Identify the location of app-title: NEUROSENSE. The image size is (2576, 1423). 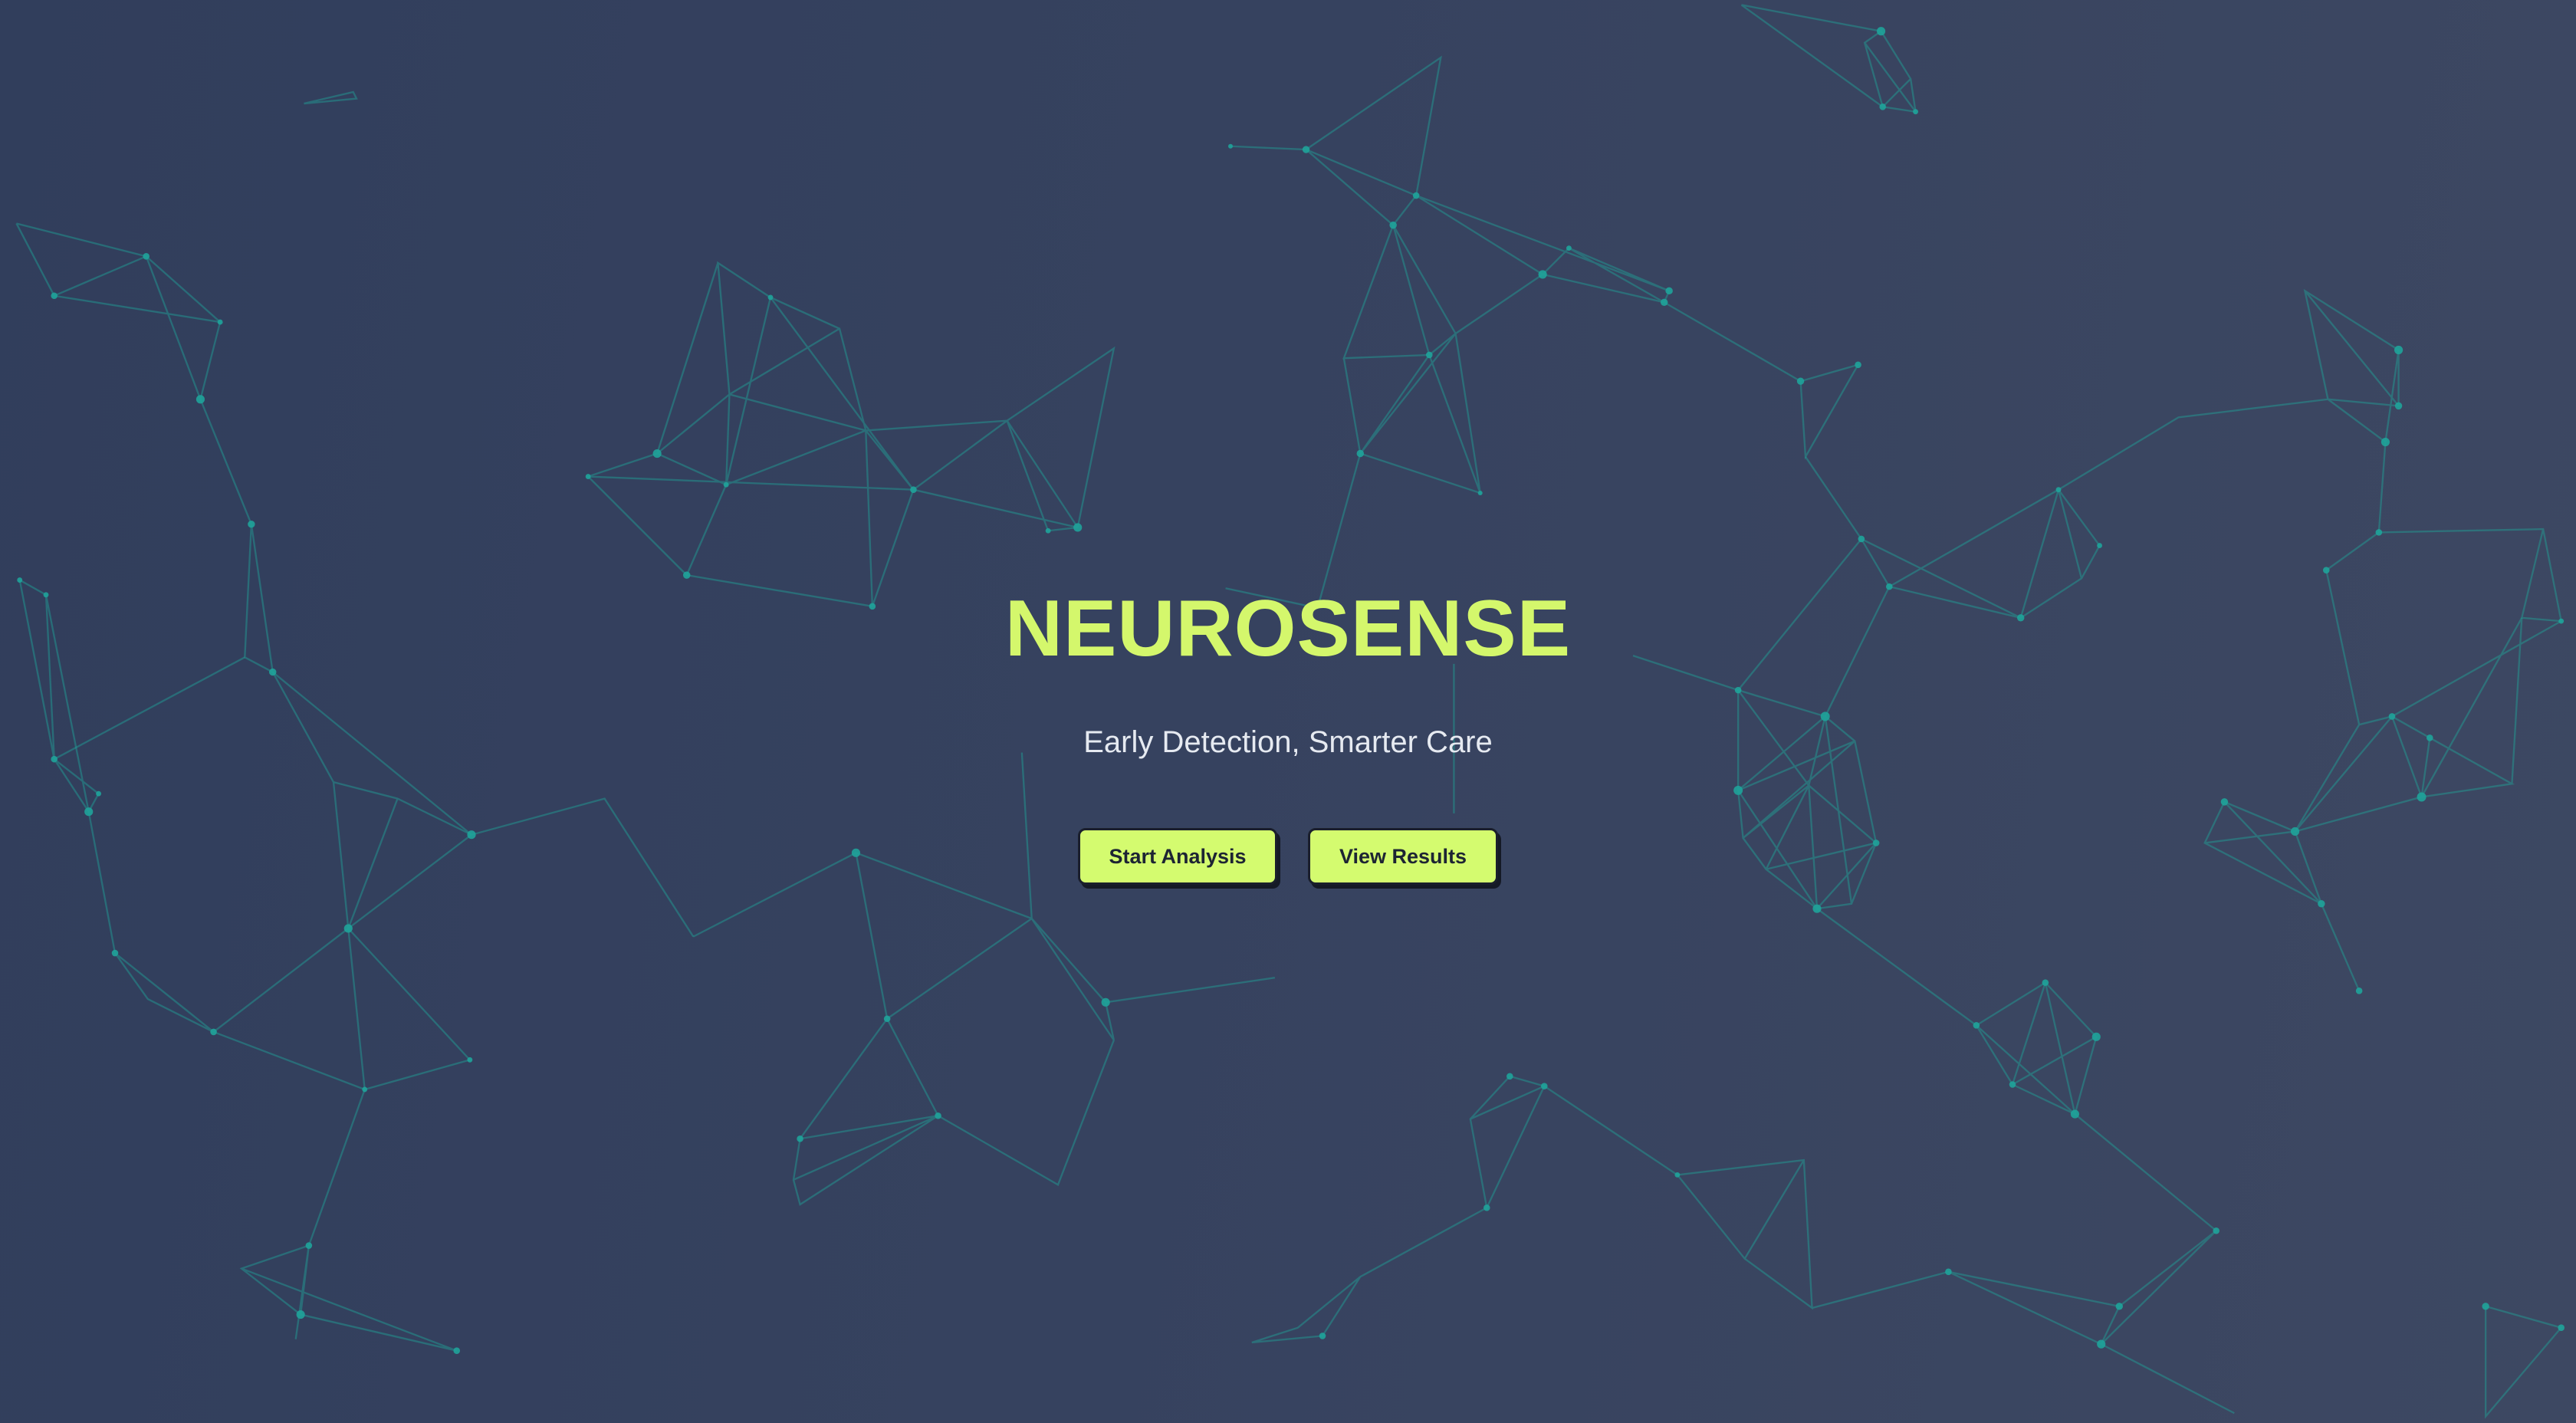
(1288, 628).